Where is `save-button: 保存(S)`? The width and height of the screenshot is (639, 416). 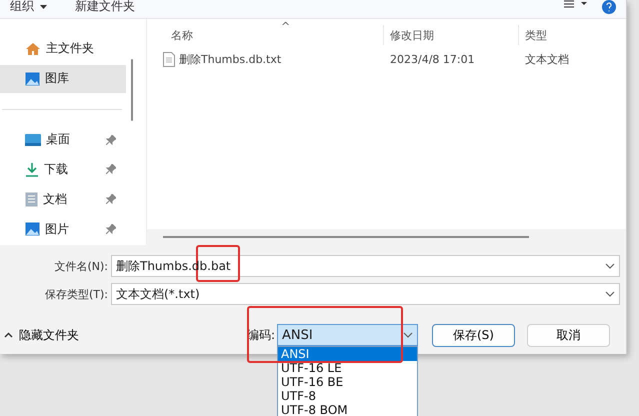 save-button: 保存(S) is located at coordinates (473, 335).